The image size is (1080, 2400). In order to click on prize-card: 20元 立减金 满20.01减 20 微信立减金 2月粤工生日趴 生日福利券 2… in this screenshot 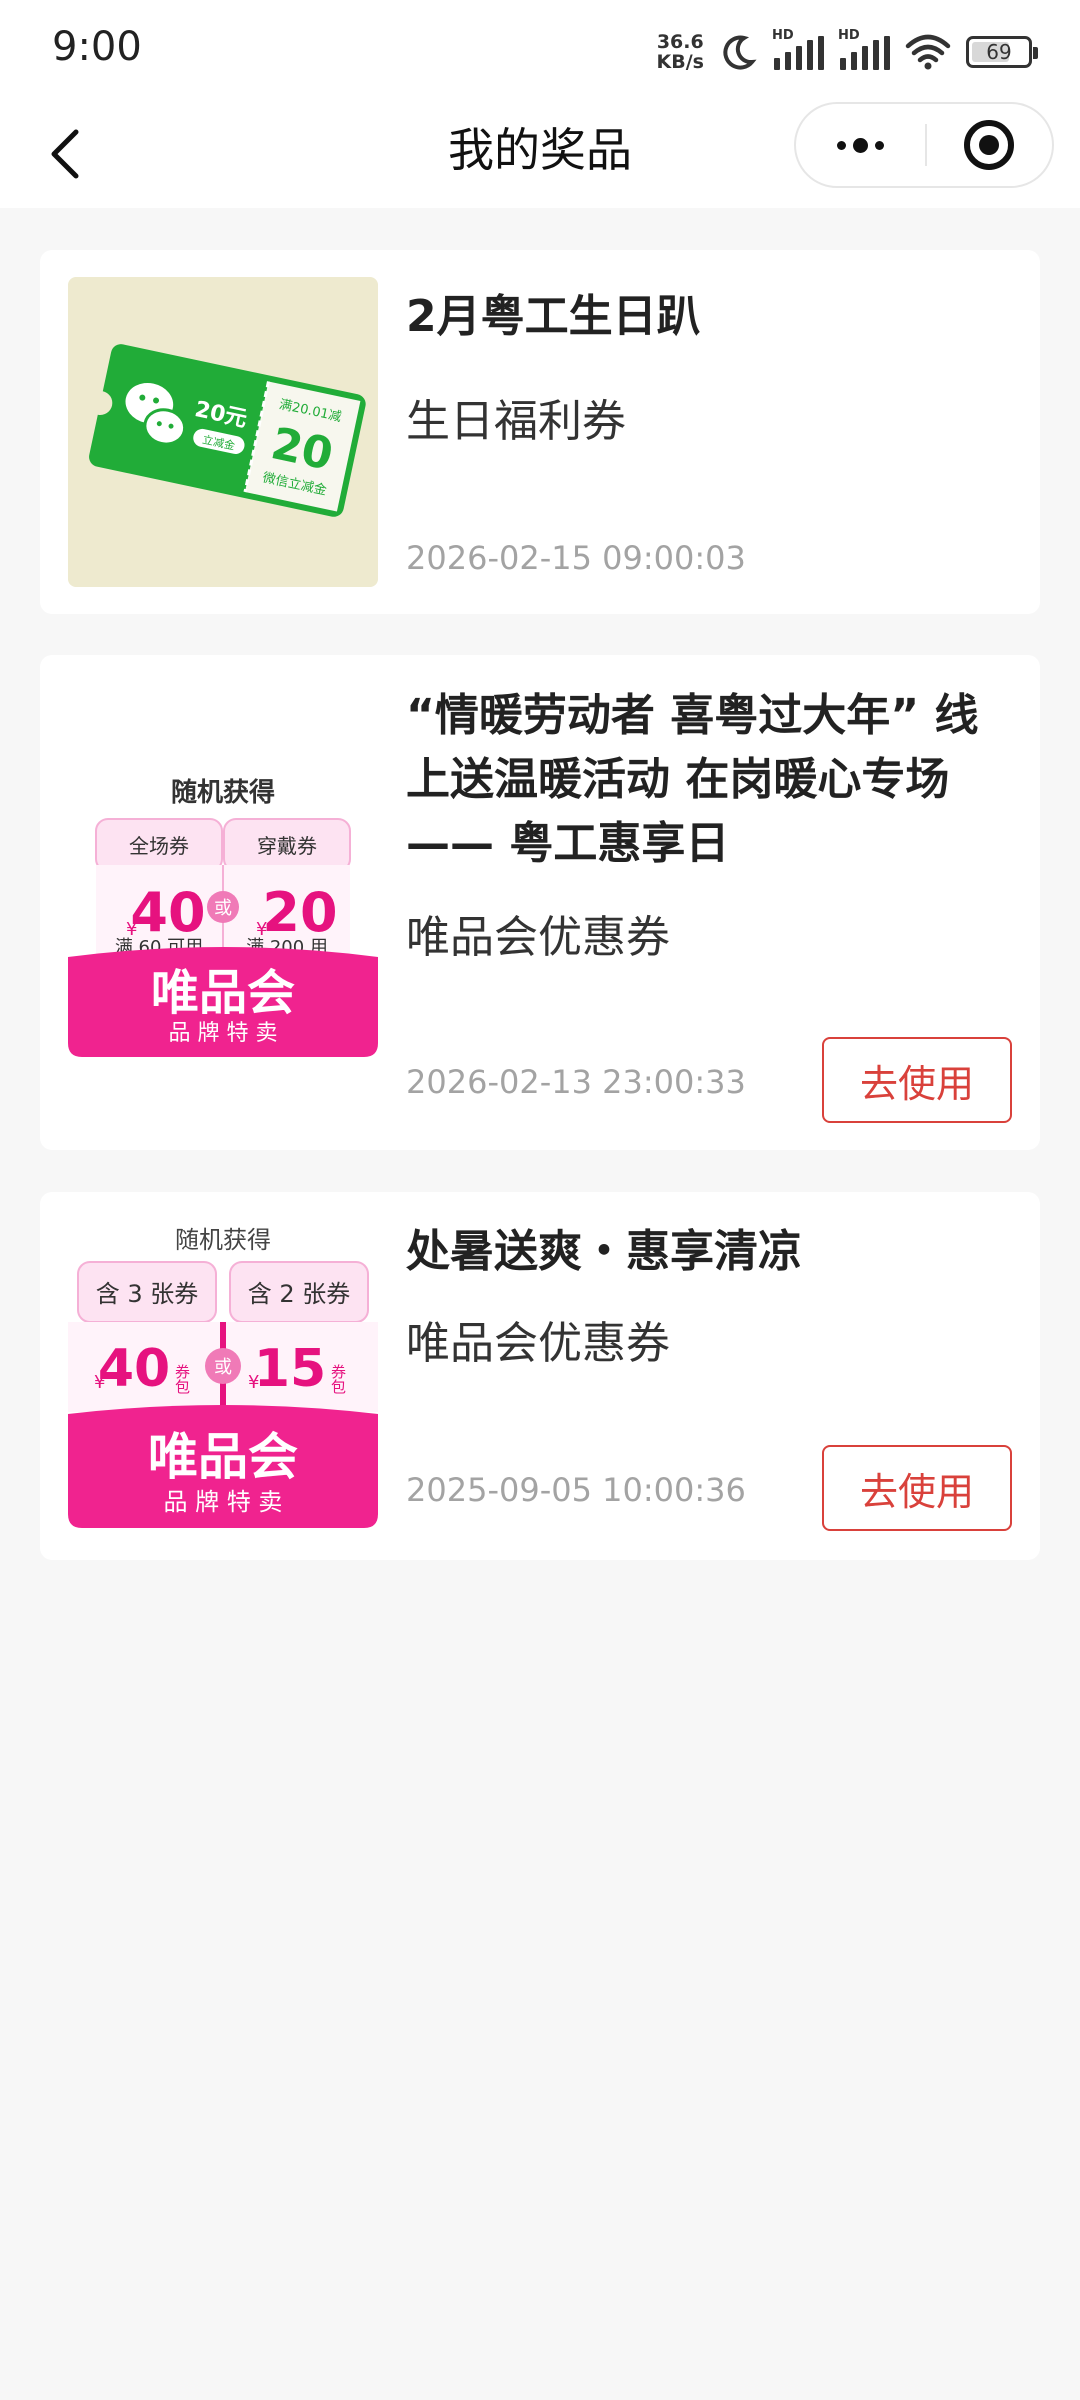, I will do `click(540, 432)`.